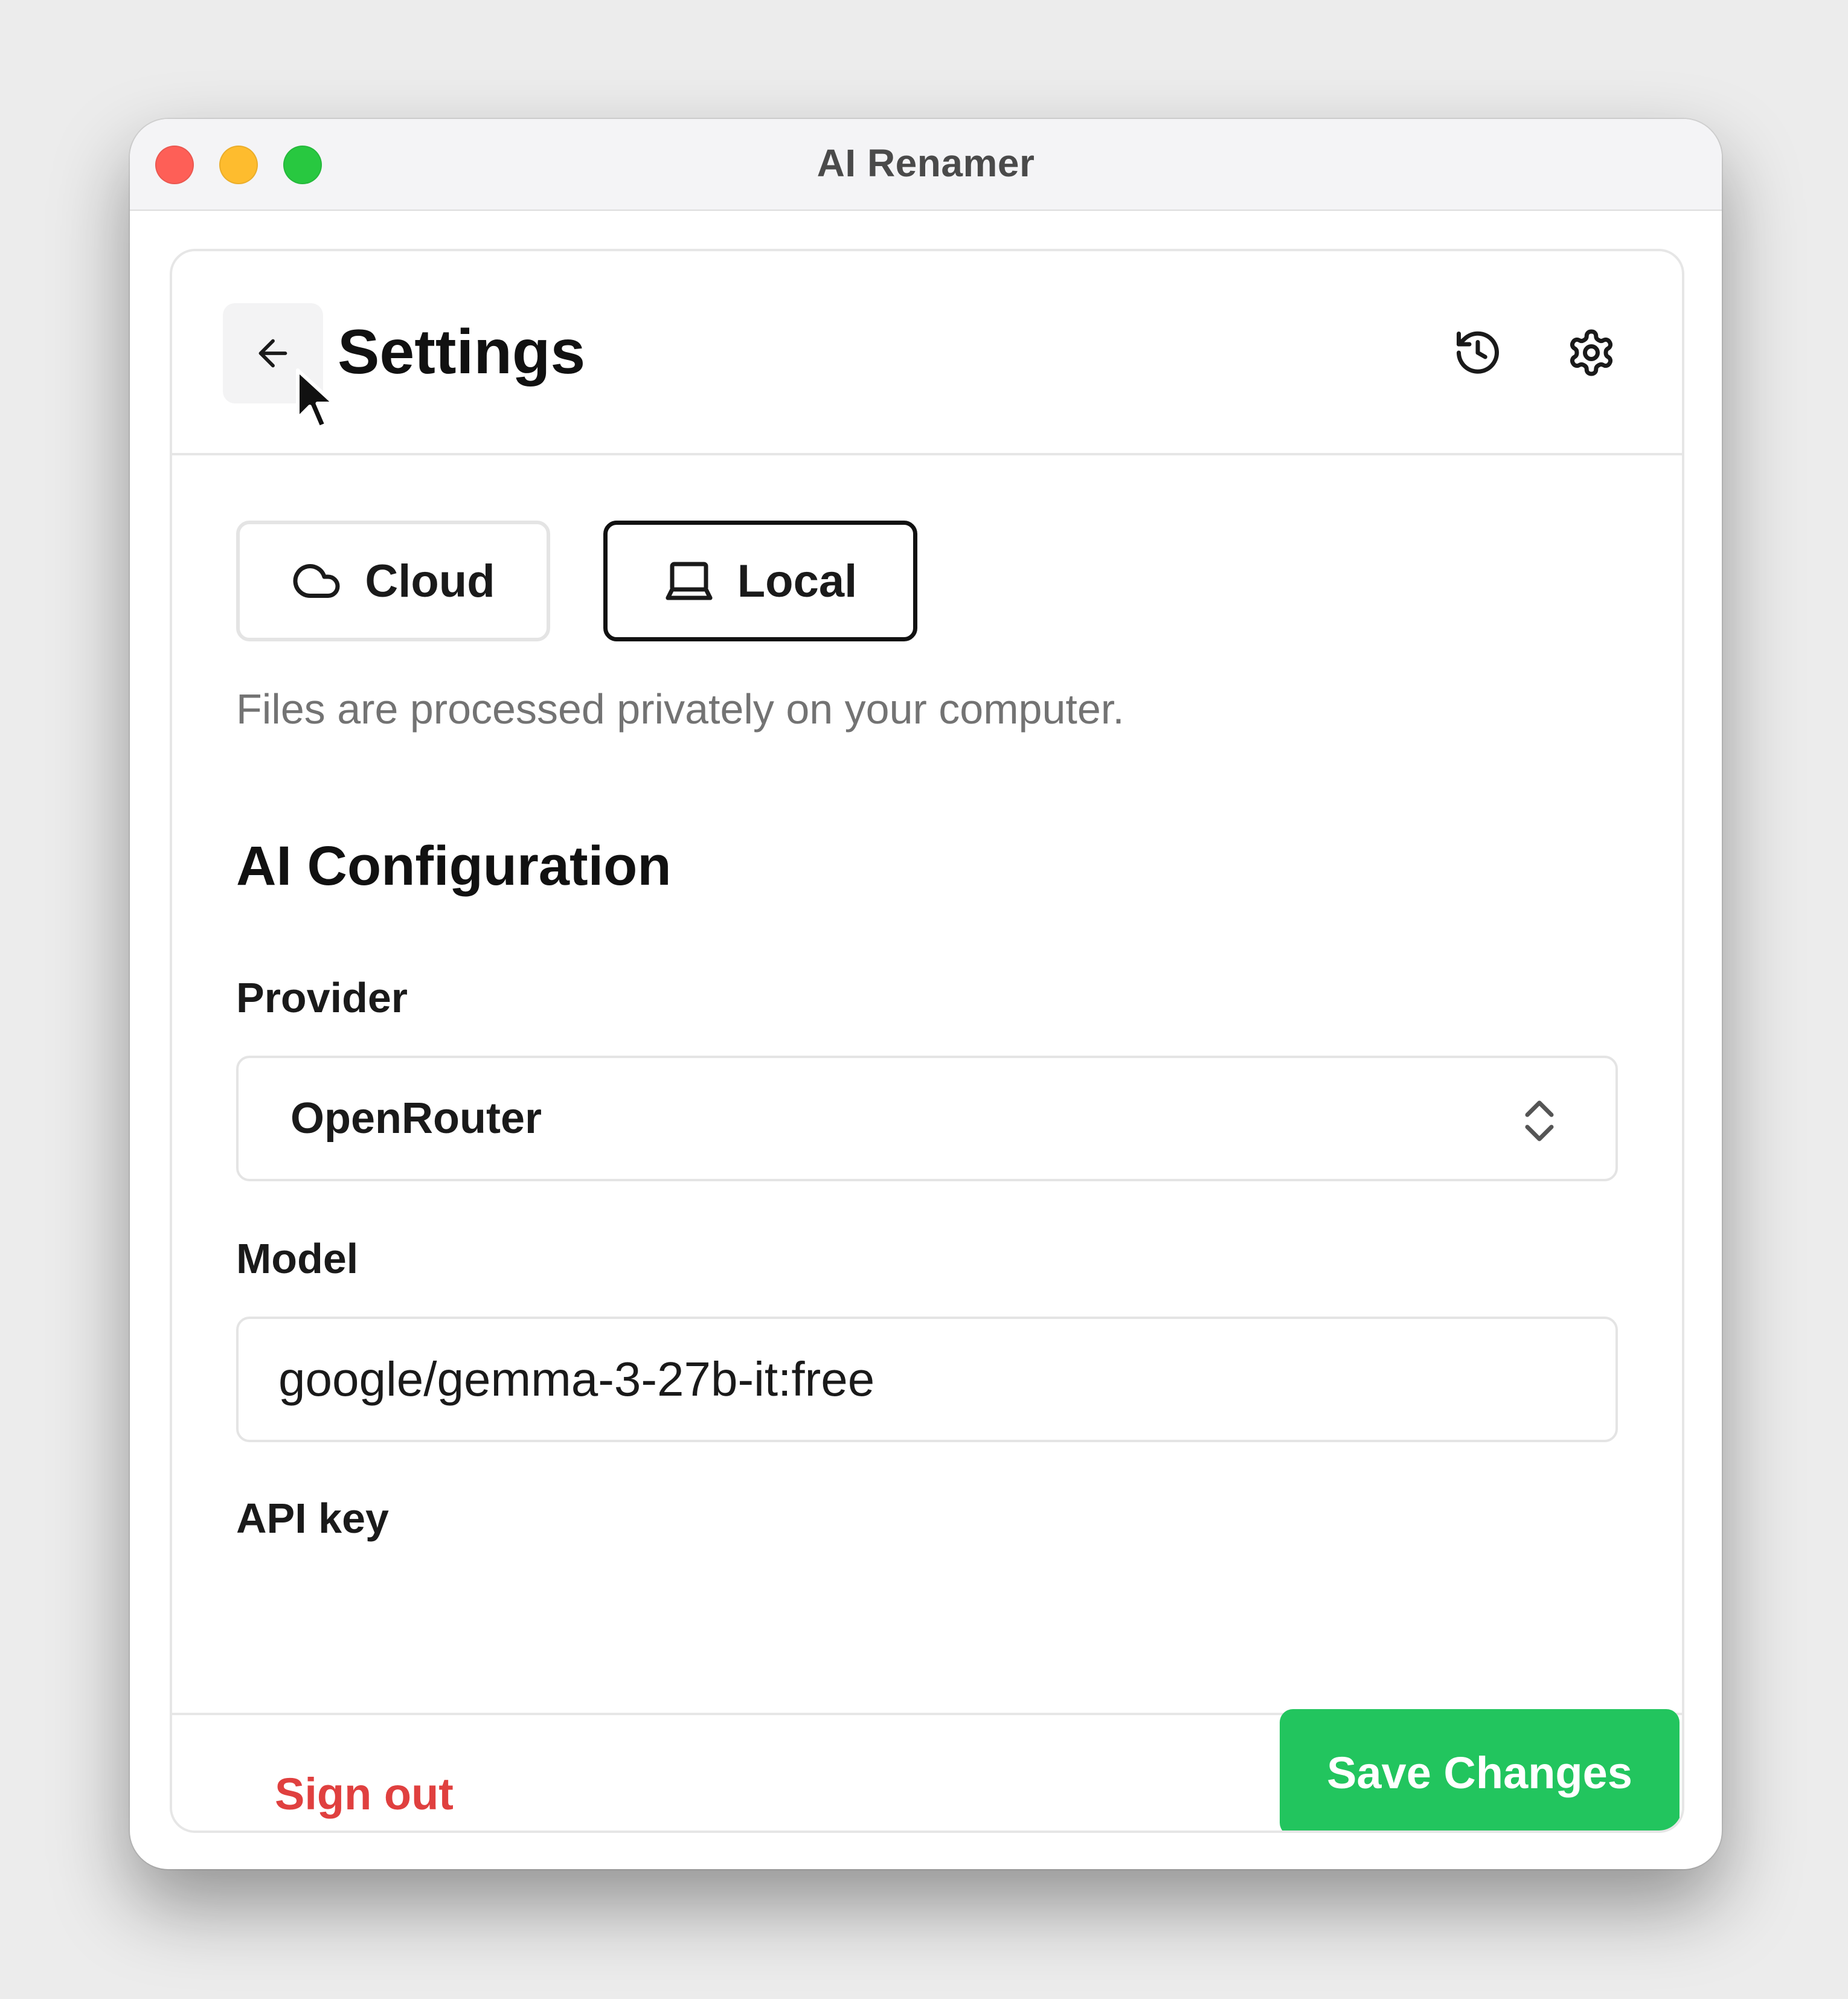 The image size is (1848, 1999). I want to click on mode-cloud-label: Cloud, so click(430, 581).